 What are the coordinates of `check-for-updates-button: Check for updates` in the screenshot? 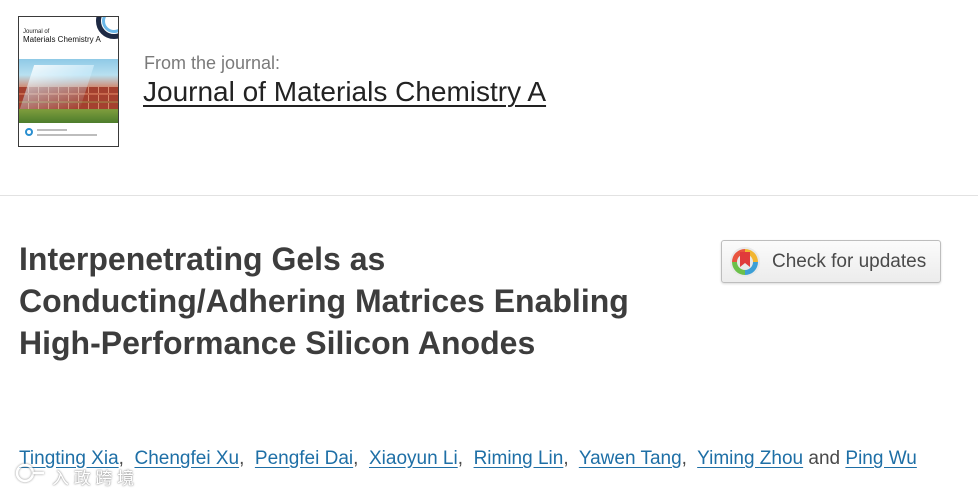 It's located at (831, 261).